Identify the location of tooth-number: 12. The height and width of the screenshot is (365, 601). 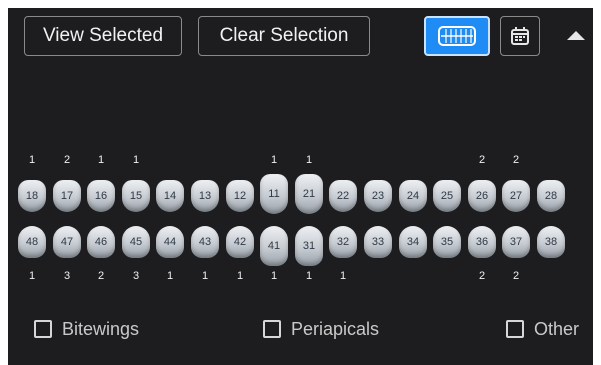
(240, 196).